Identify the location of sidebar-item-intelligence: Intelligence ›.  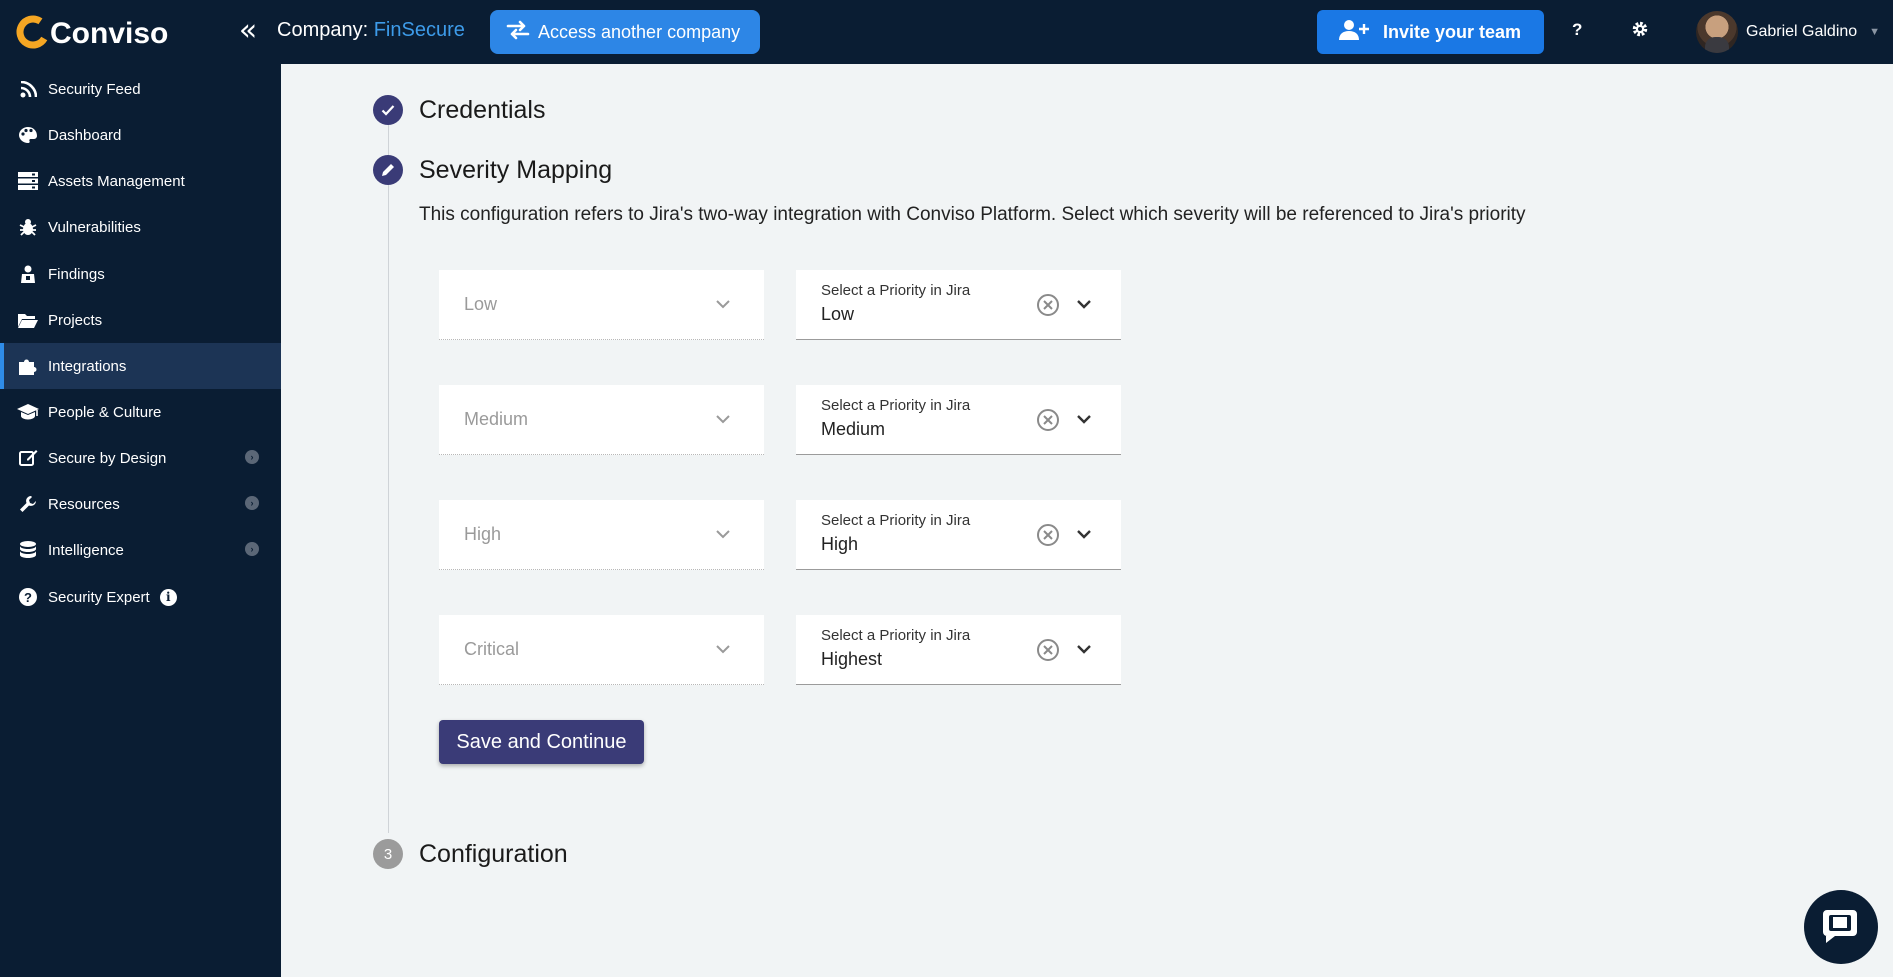
(140, 550).